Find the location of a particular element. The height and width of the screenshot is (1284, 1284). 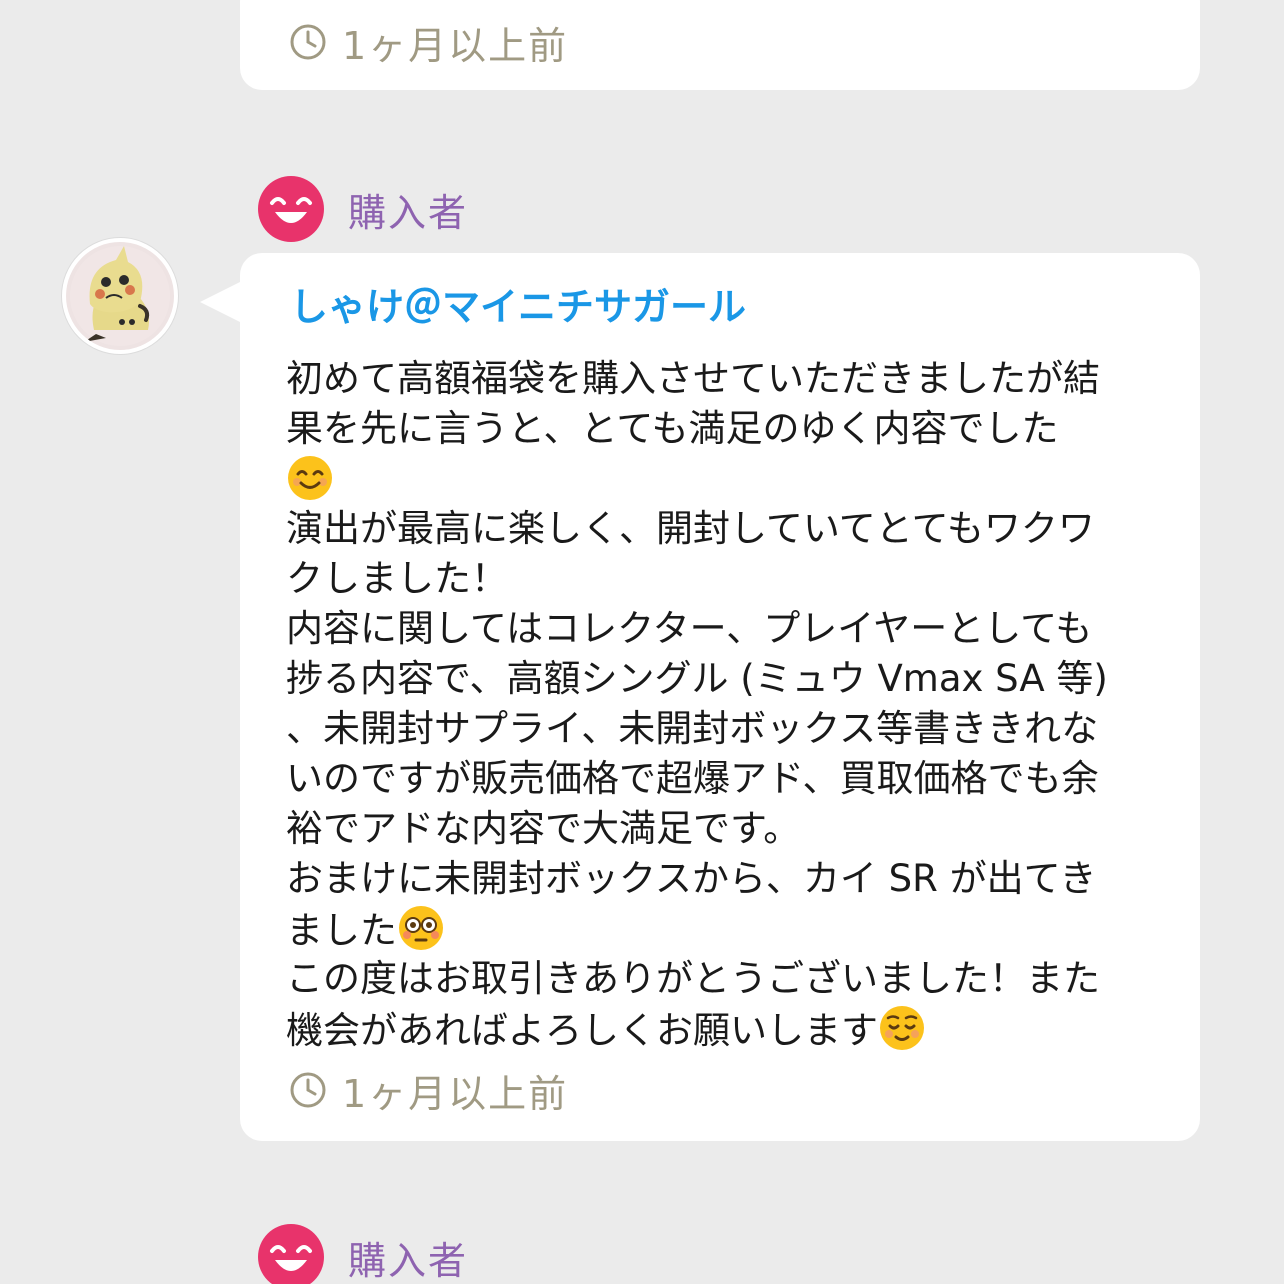

mimikyu-avatar-image is located at coordinates (120, 296).